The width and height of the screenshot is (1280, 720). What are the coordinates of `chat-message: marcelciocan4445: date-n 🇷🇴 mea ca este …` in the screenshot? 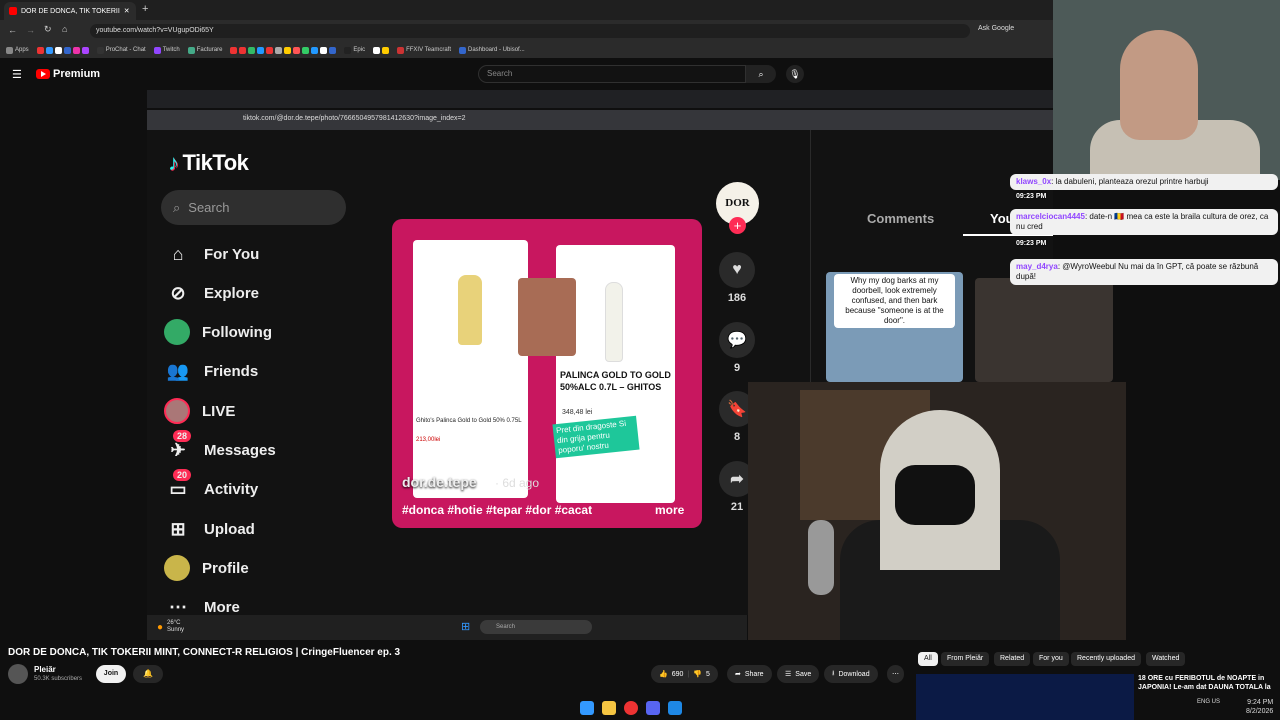 It's located at (1144, 222).